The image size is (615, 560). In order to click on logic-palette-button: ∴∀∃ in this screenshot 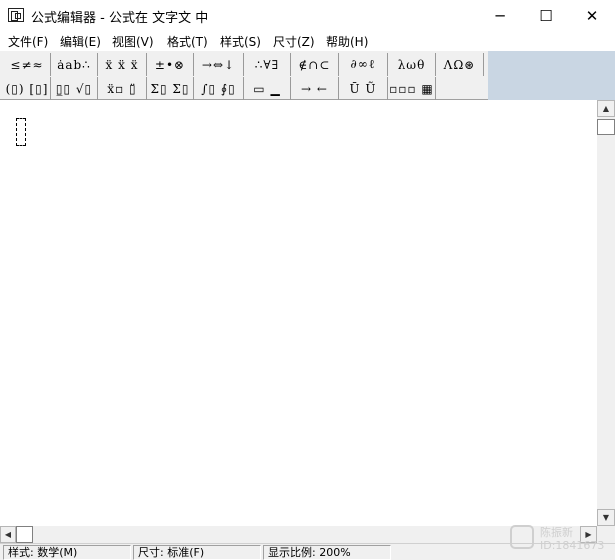, I will do `click(267, 64)`.